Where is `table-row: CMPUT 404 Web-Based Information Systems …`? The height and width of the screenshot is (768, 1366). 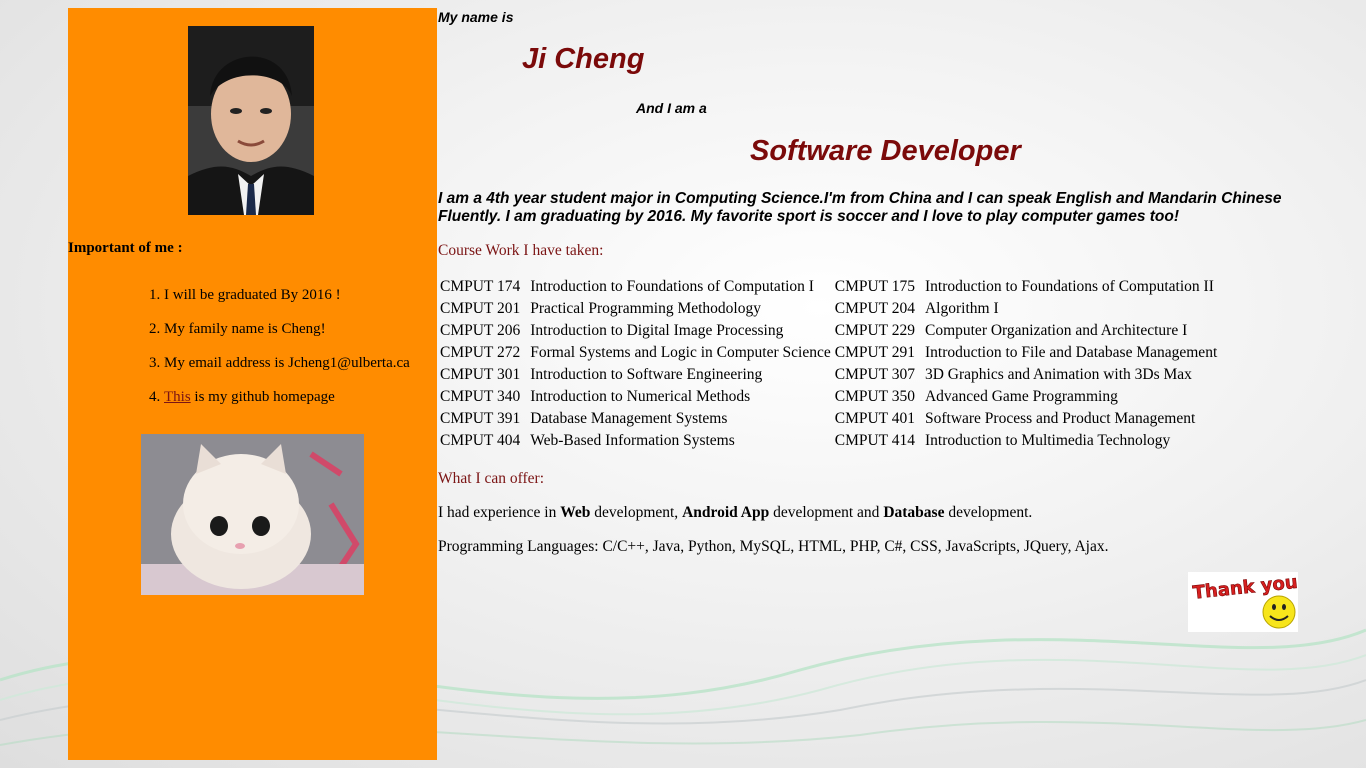 table-row: CMPUT 404 Web-Based Information Systems … is located at coordinates (828, 441).